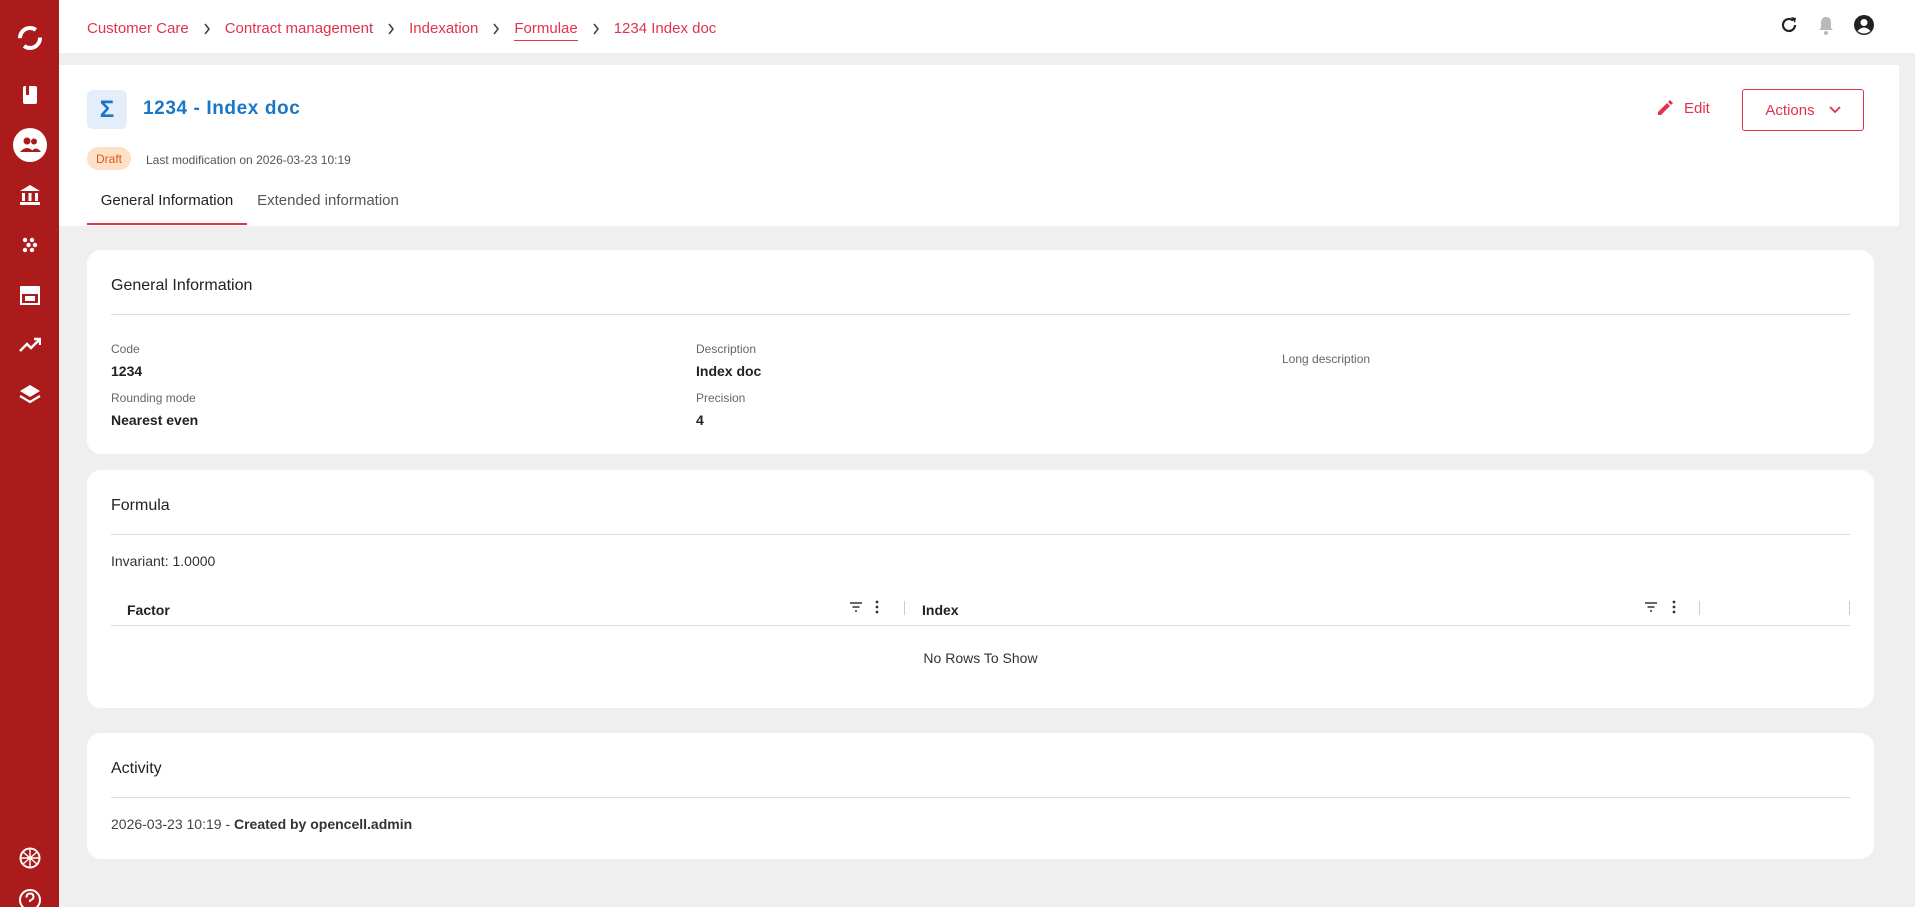 The height and width of the screenshot is (907, 1915). What do you see at coordinates (29, 245) in the screenshot?
I see `grid-dots-icon` at bounding box center [29, 245].